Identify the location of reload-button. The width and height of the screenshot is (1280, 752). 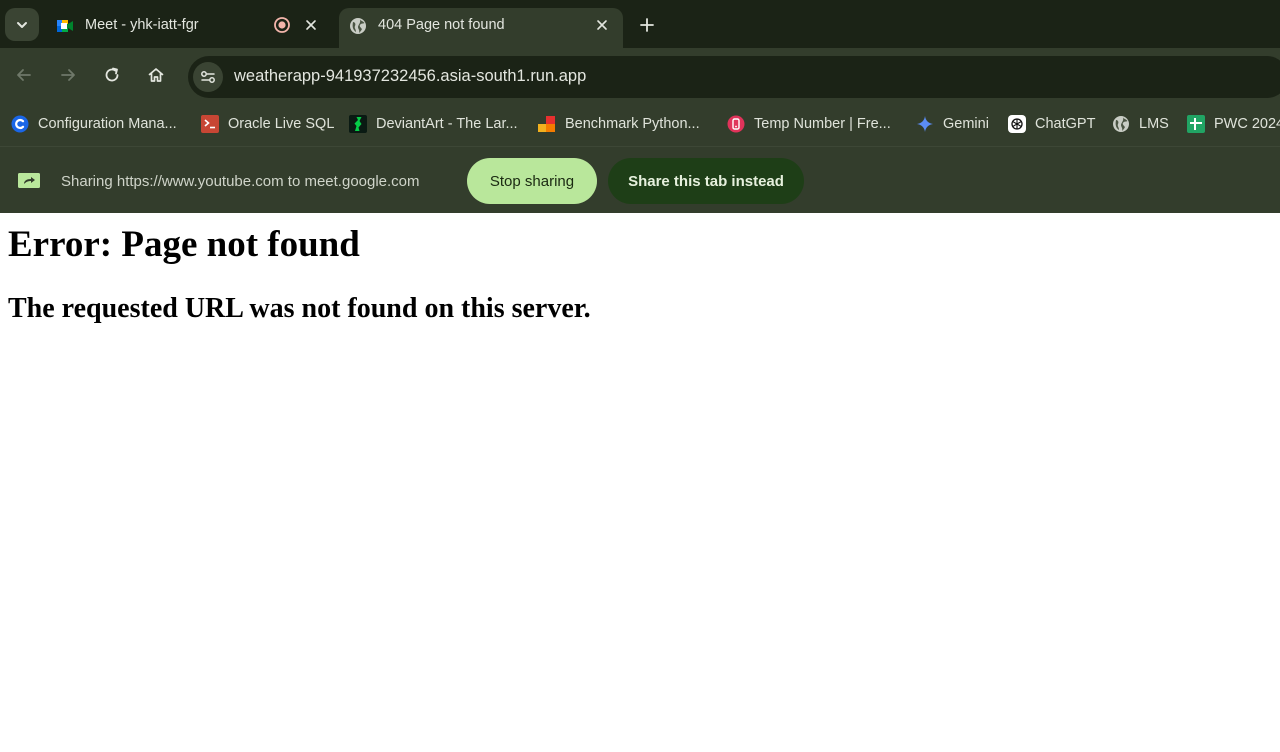
(112, 75).